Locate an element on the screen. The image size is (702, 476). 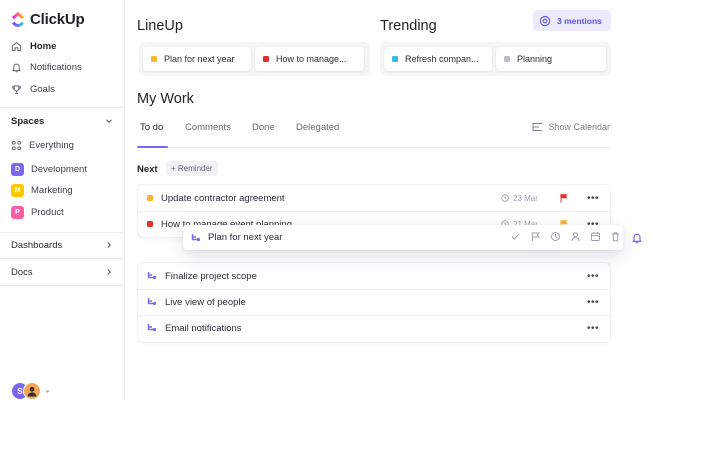
sidebar-item-label: Everything is located at coordinates (51, 145).